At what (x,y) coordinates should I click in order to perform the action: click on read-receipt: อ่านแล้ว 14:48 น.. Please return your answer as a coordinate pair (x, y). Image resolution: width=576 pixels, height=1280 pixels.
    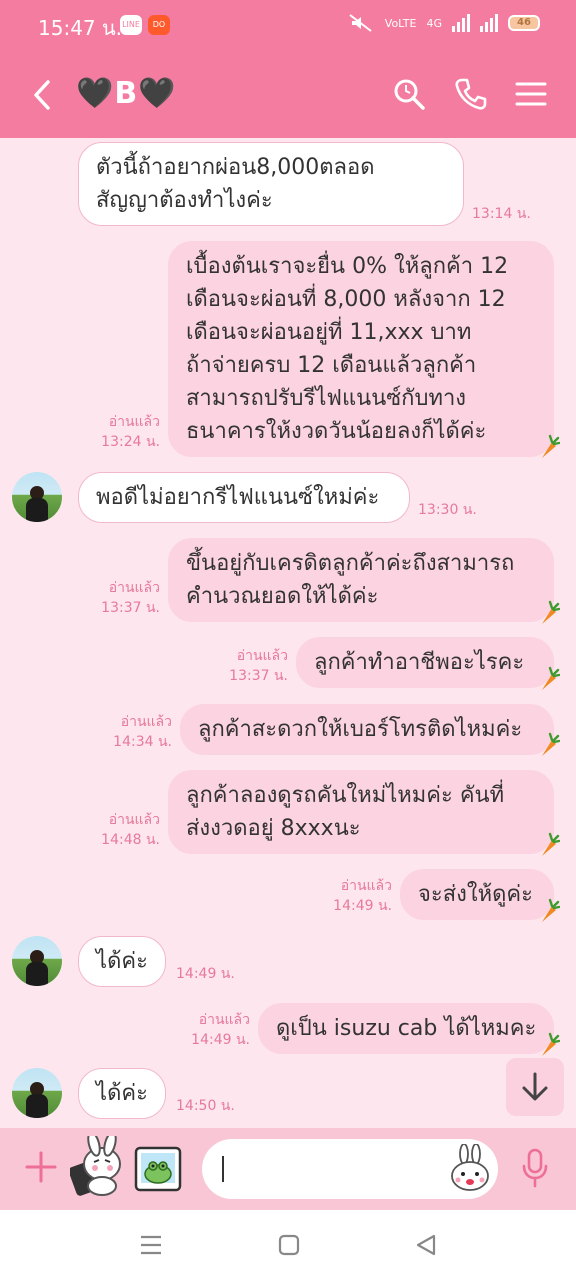
    Looking at the image, I should click on (128, 830).